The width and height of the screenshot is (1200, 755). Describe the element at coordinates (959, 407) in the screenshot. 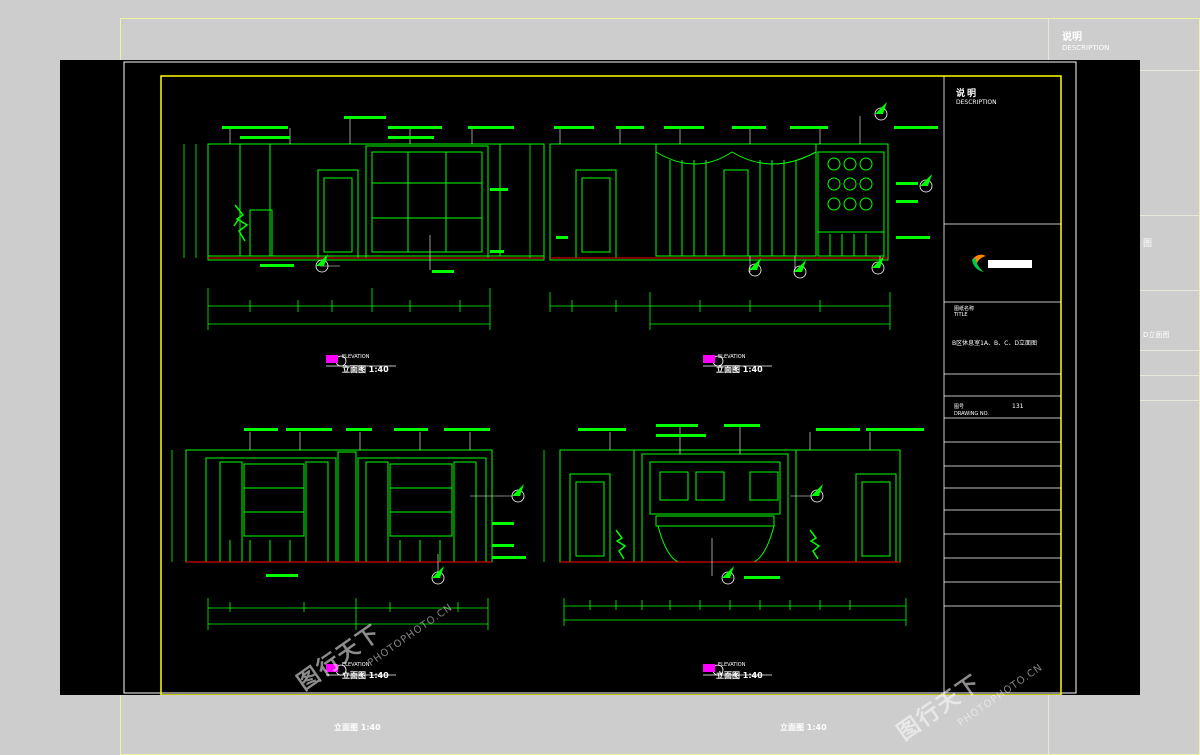

I see `drawing-no-label-cn: 图号` at that location.